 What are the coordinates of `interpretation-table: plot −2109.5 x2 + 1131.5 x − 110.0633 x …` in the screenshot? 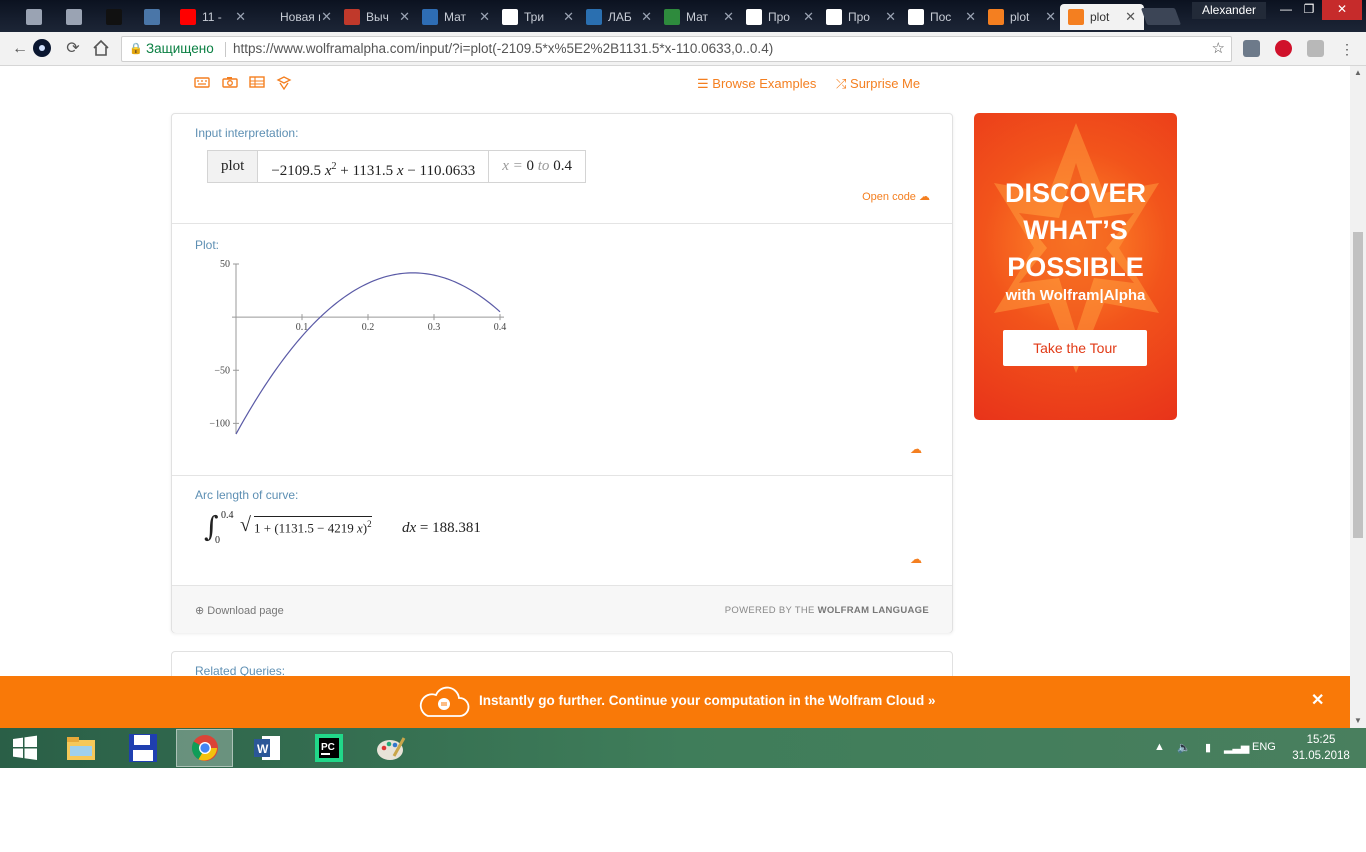 It's located at (396, 166).